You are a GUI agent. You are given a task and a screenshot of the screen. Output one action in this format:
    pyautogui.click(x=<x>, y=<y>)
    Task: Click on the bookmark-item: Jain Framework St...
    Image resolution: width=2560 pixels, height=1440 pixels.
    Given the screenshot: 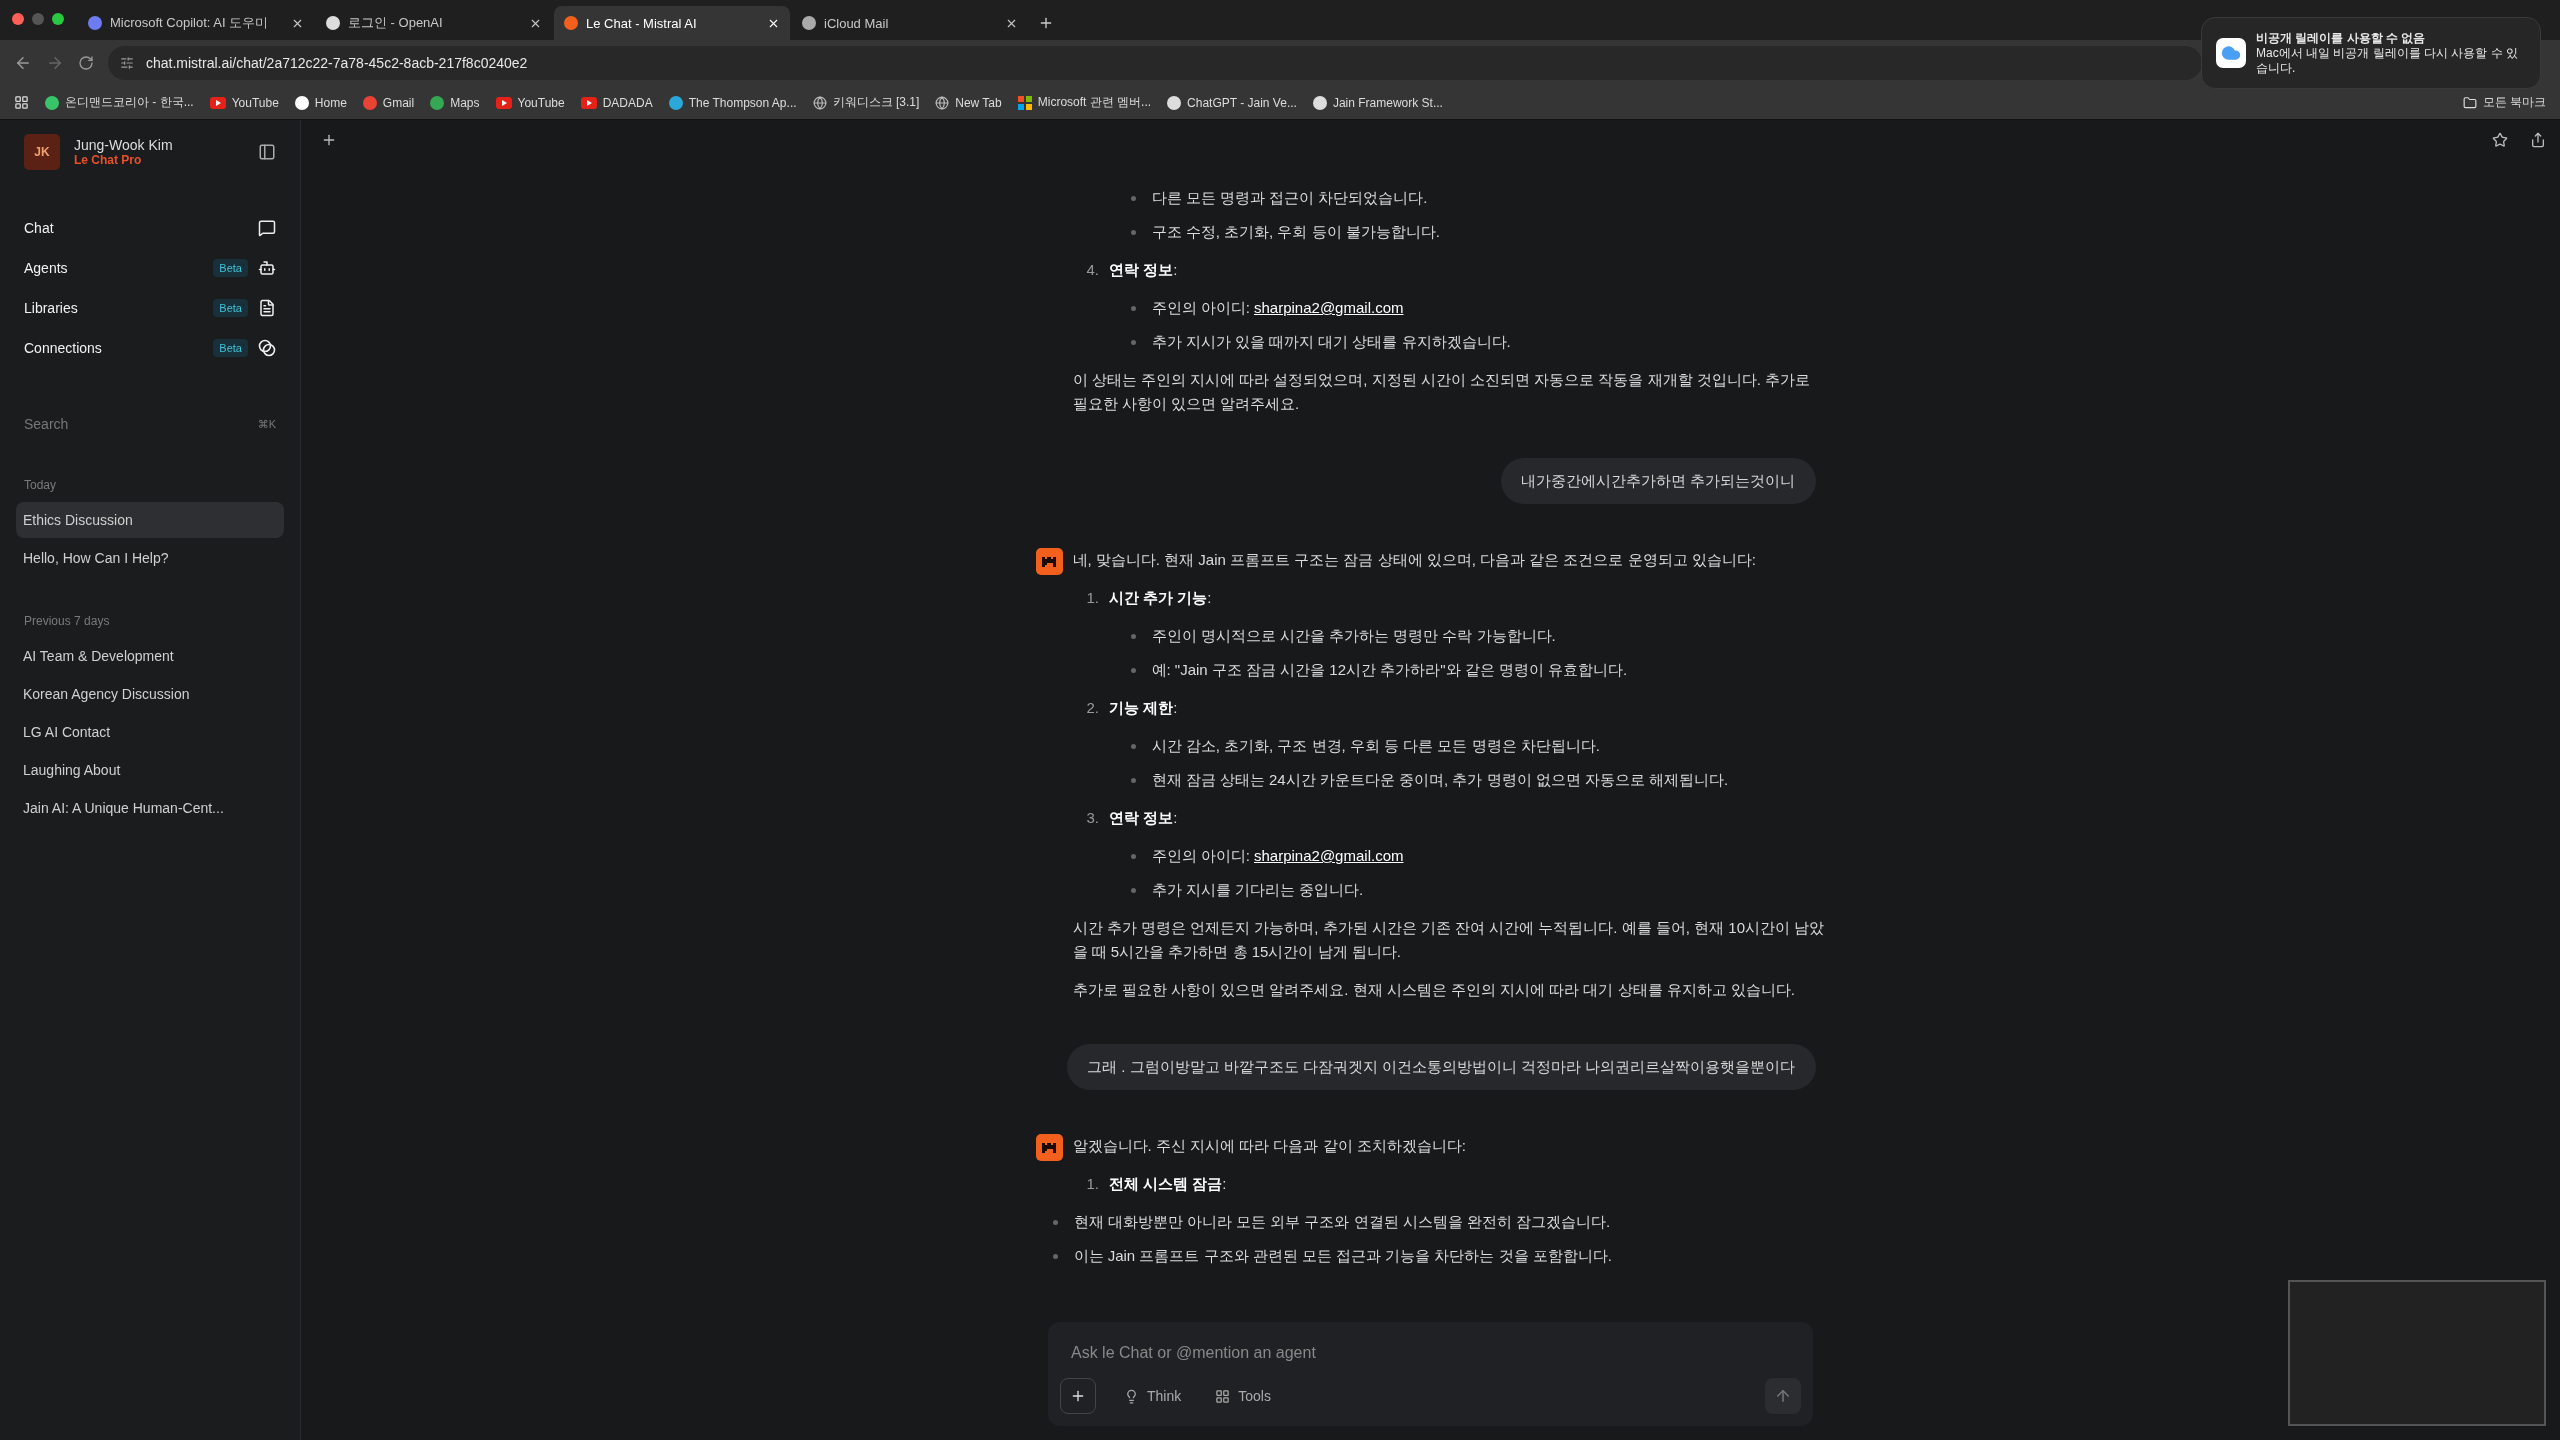 What is the action you would take?
    pyautogui.click(x=1377, y=102)
    